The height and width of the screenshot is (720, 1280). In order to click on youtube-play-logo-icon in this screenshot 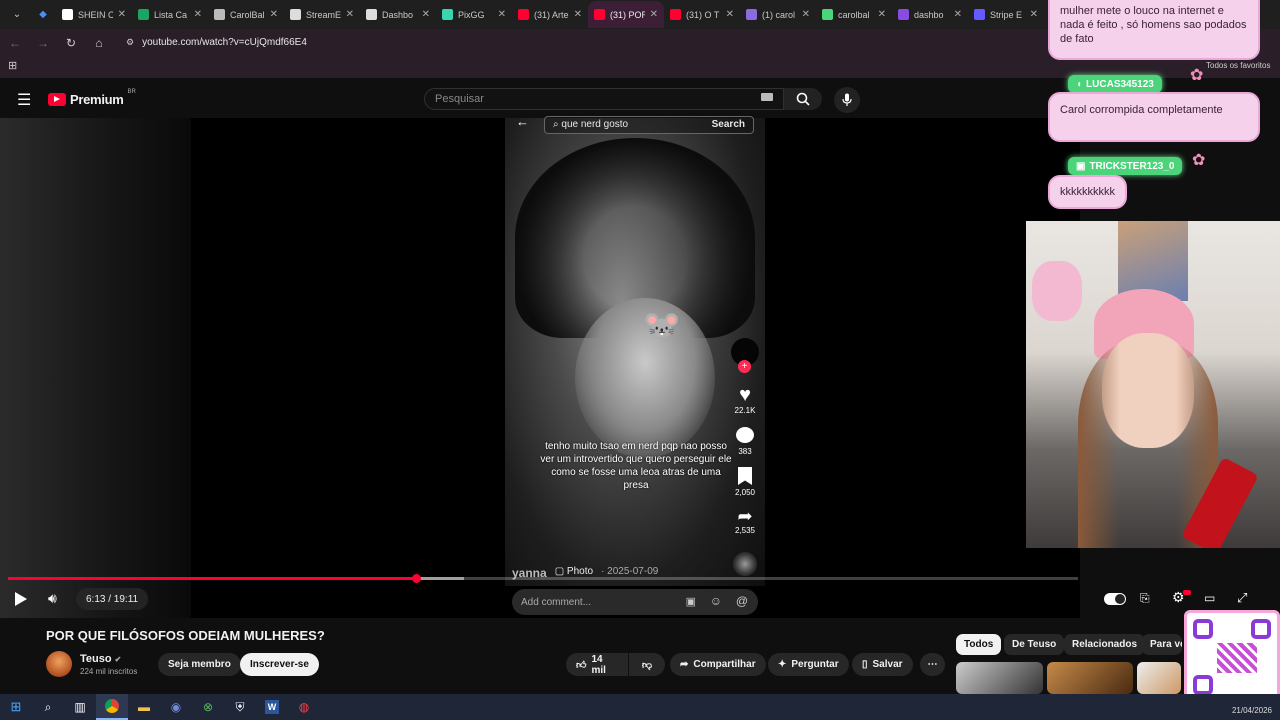, I will do `click(57, 99)`.